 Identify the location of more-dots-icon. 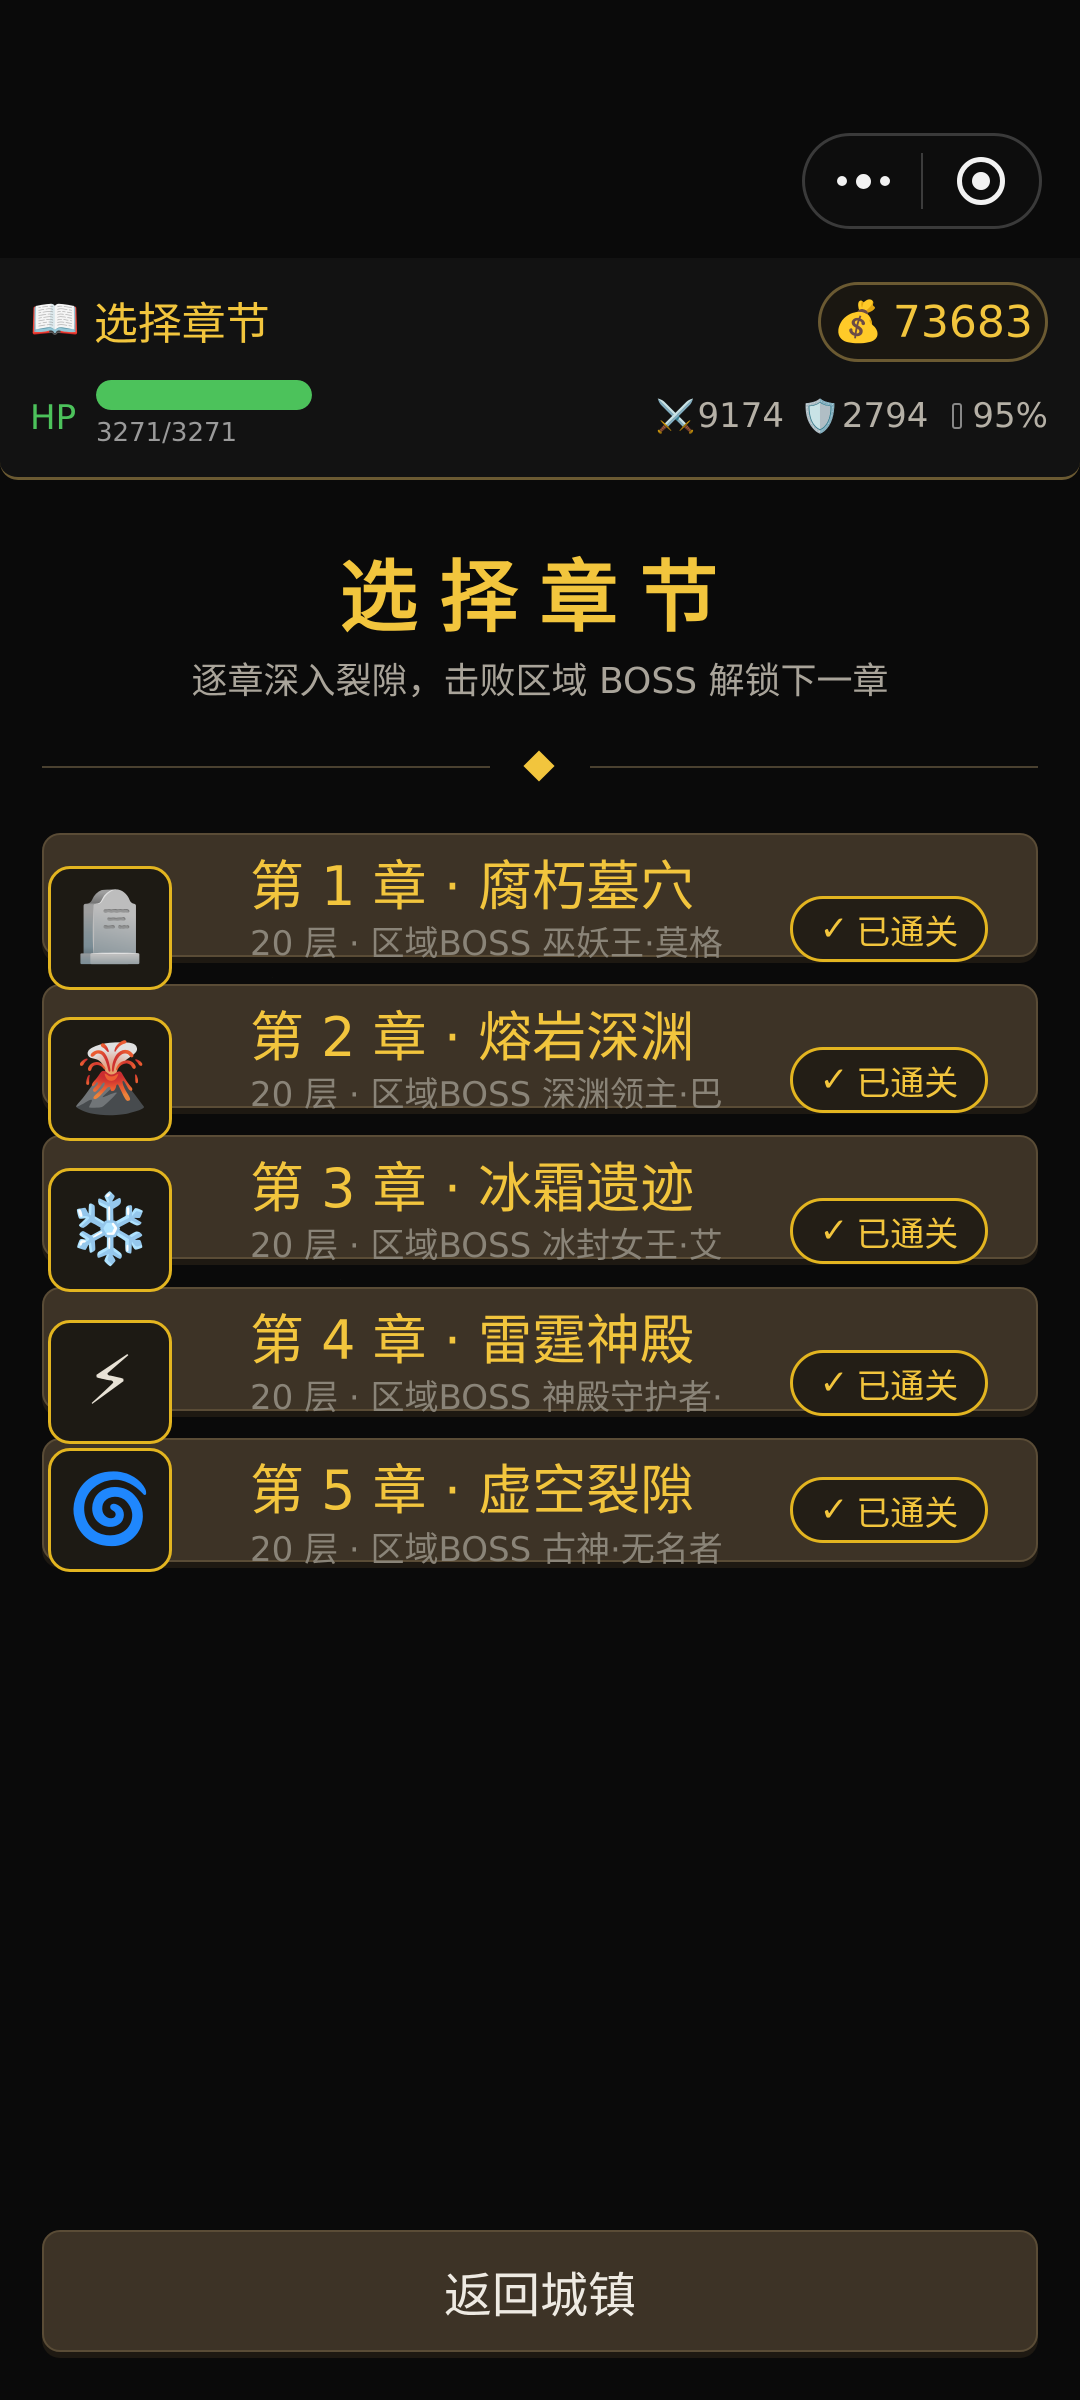
(863, 181).